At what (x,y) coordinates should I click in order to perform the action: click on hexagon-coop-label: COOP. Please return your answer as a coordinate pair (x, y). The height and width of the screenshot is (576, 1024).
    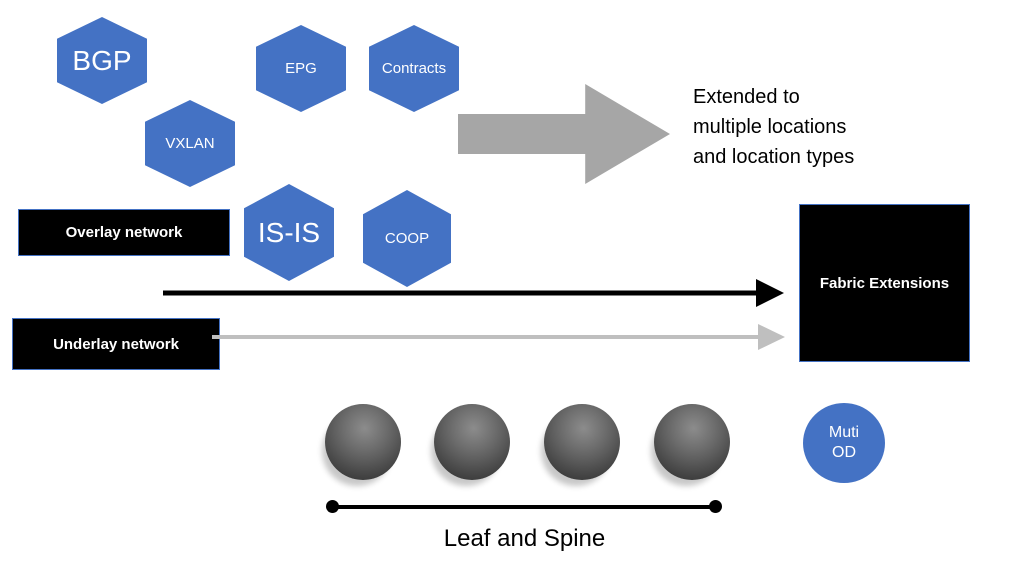
    Looking at the image, I should click on (407, 238).